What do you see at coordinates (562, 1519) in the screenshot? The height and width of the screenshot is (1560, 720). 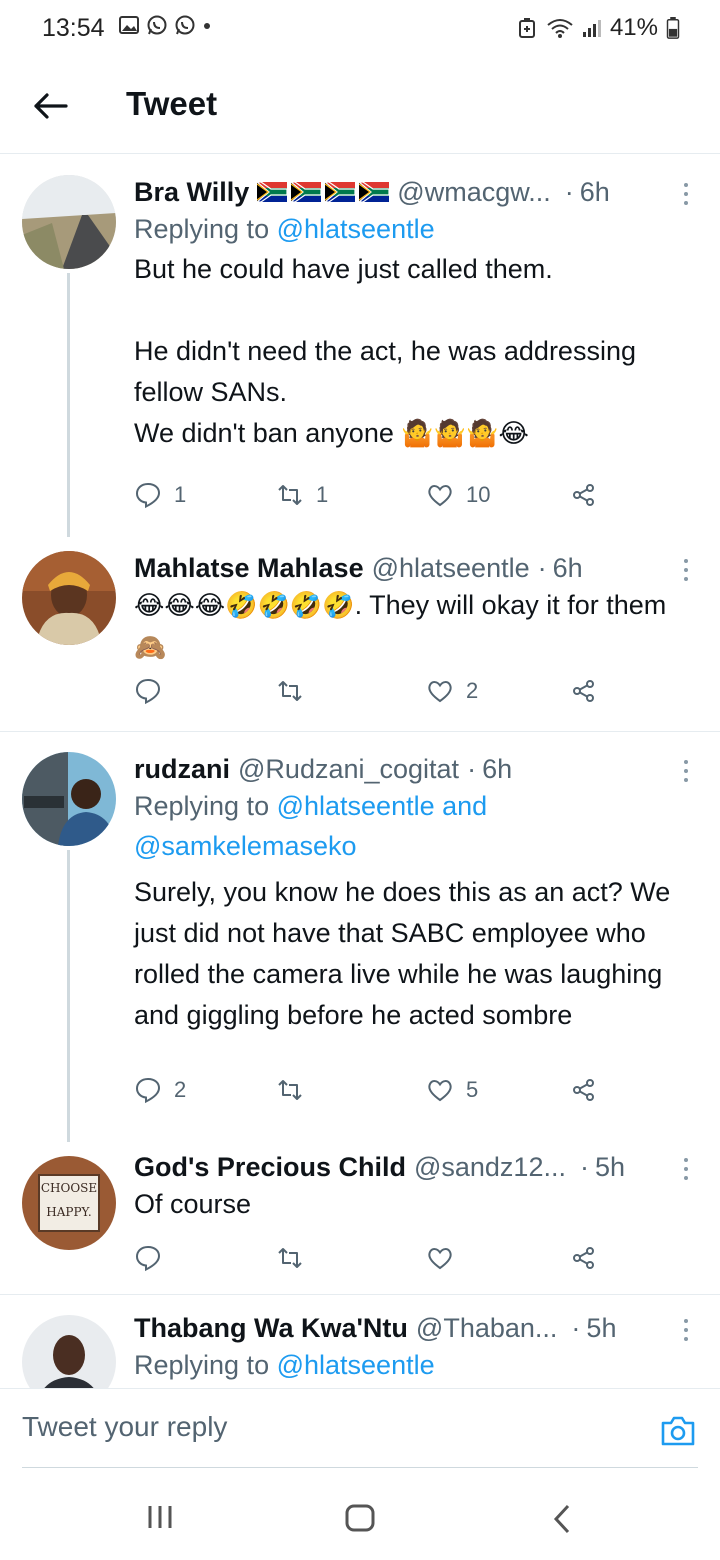 I see `back-nav-icon` at bounding box center [562, 1519].